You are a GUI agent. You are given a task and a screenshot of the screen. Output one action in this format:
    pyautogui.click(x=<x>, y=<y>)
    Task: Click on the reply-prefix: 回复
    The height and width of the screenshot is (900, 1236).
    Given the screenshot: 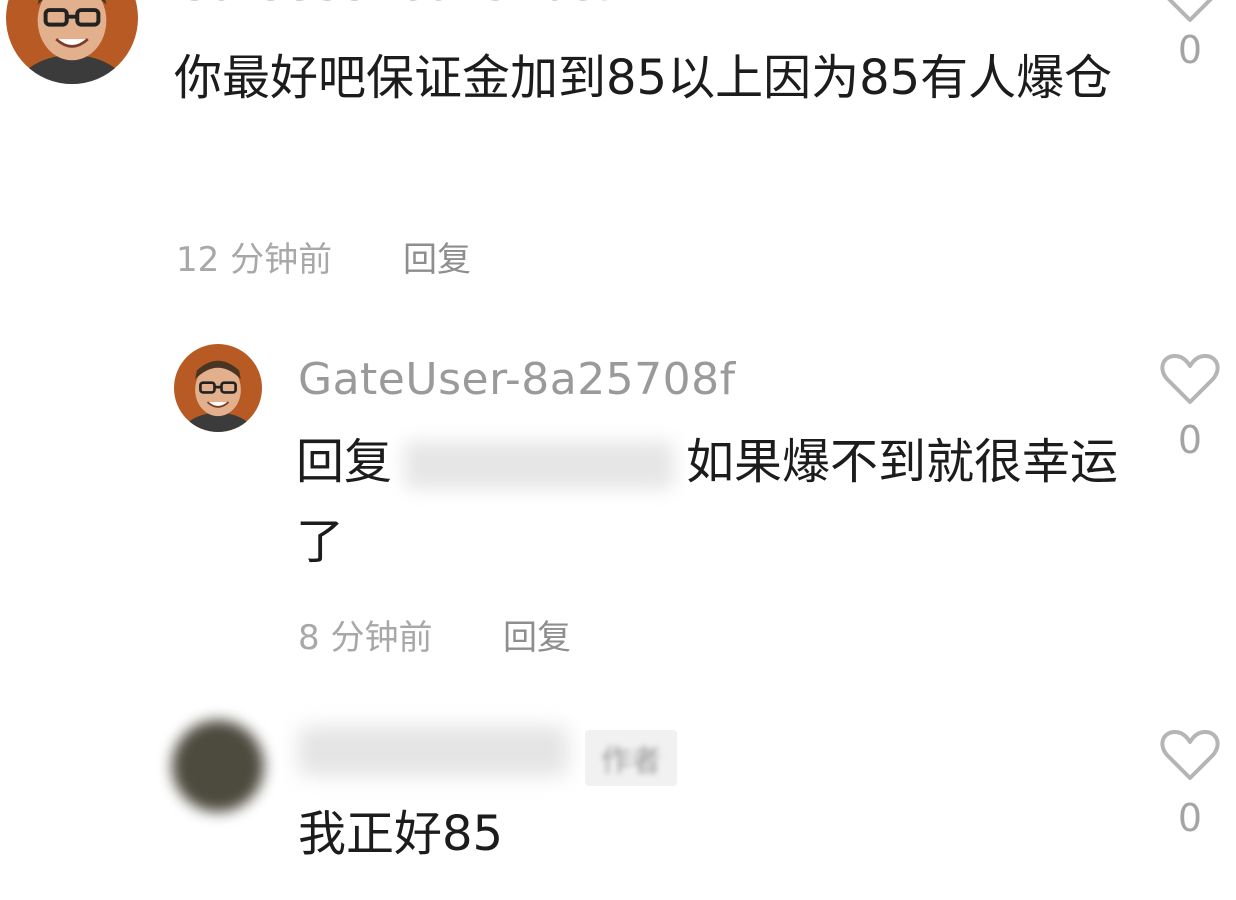 What is the action you would take?
    pyautogui.click(x=344, y=462)
    